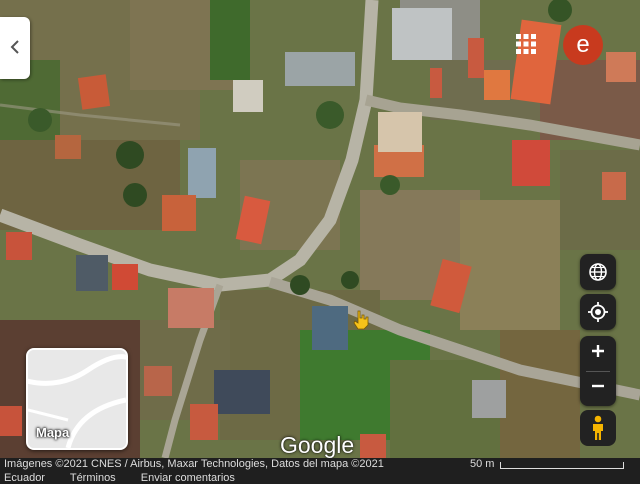 The width and height of the screenshot is (640, 484). I want to click on account-avatar: e, so click(583, 45).